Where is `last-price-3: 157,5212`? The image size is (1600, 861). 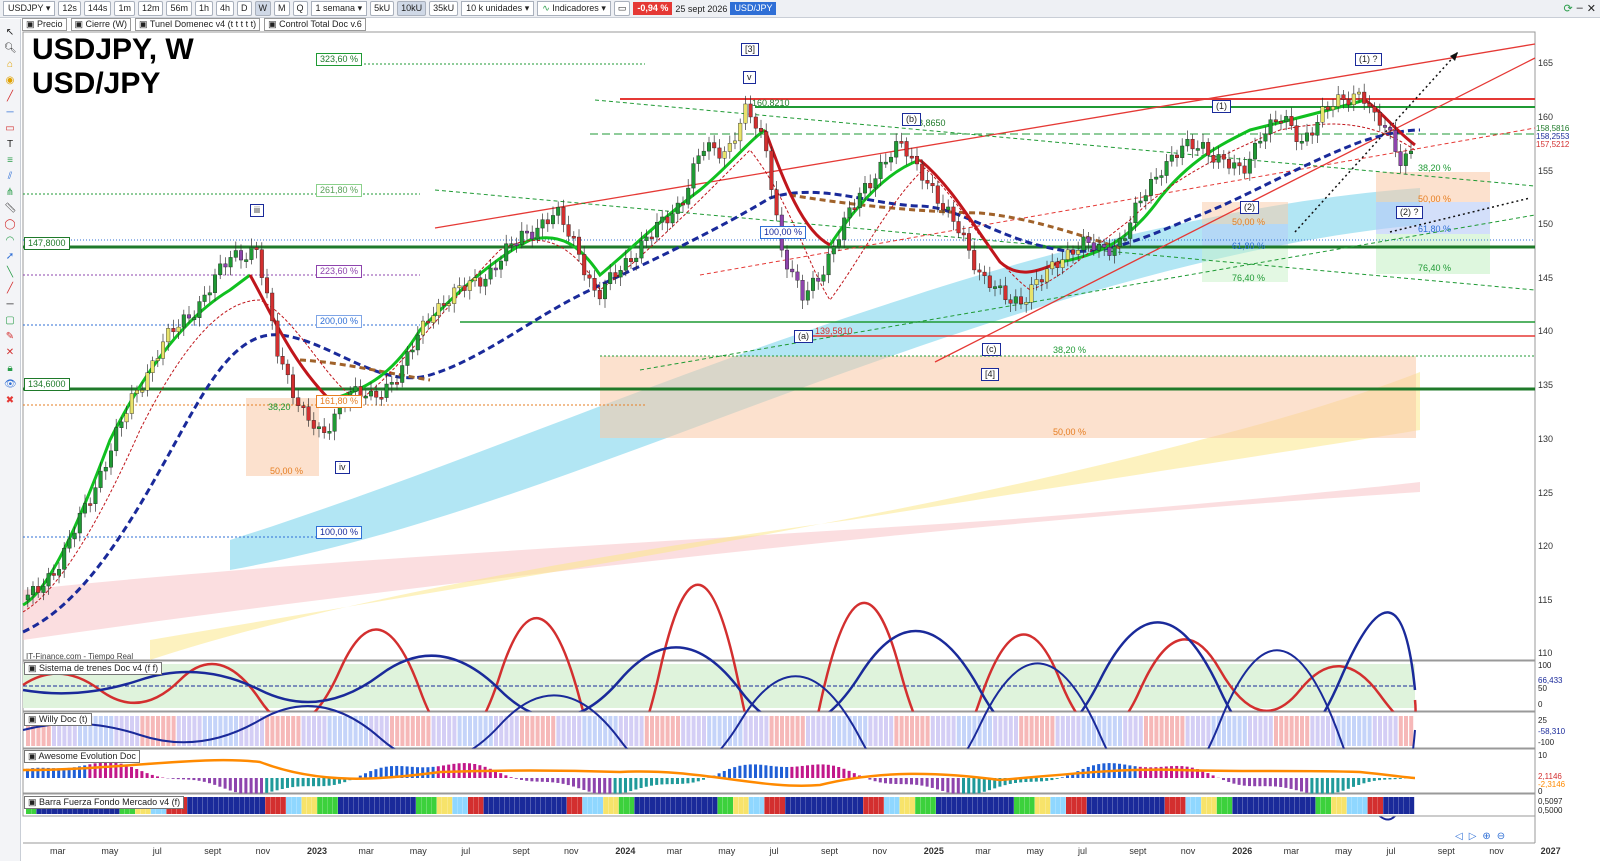
last-price-3: 157,5212 is located at coordinates (1553, 144).